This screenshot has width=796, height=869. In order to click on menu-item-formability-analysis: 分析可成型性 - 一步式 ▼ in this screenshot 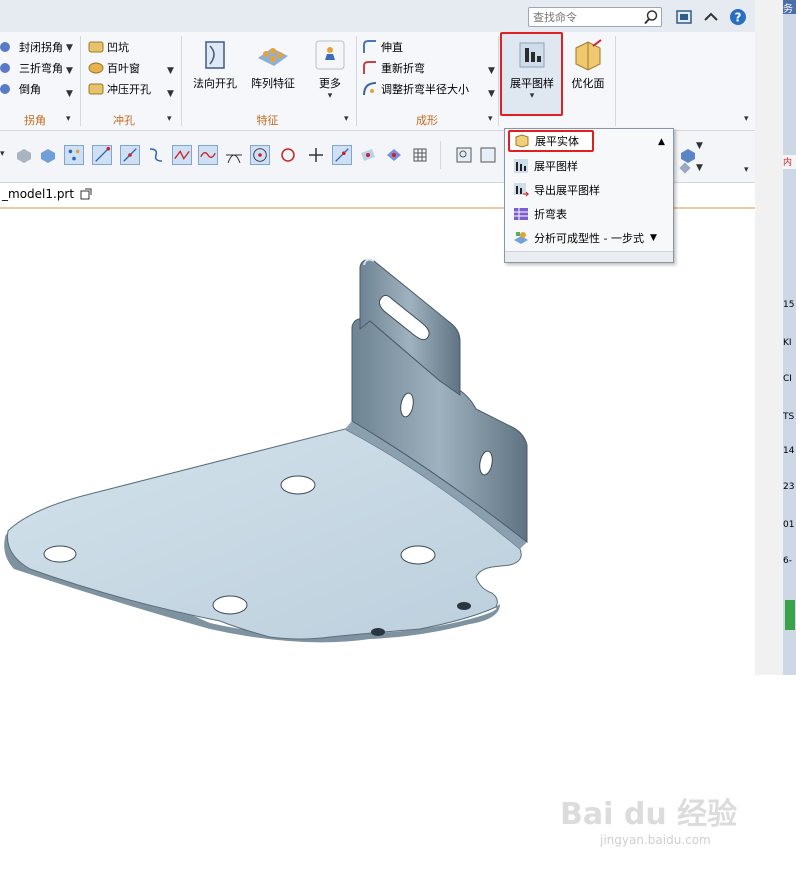, I will do `click(589, 238)`.